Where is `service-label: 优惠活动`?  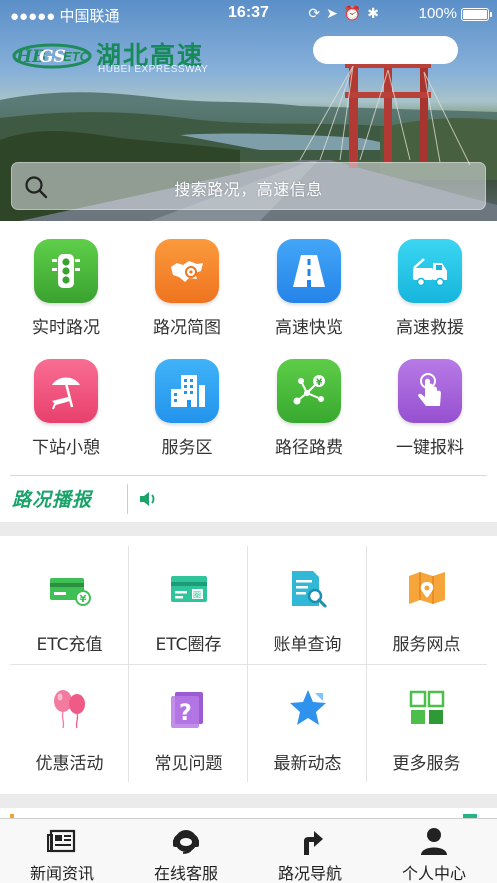
service-label: 优惠活动 is located at coordinates (69, 764).